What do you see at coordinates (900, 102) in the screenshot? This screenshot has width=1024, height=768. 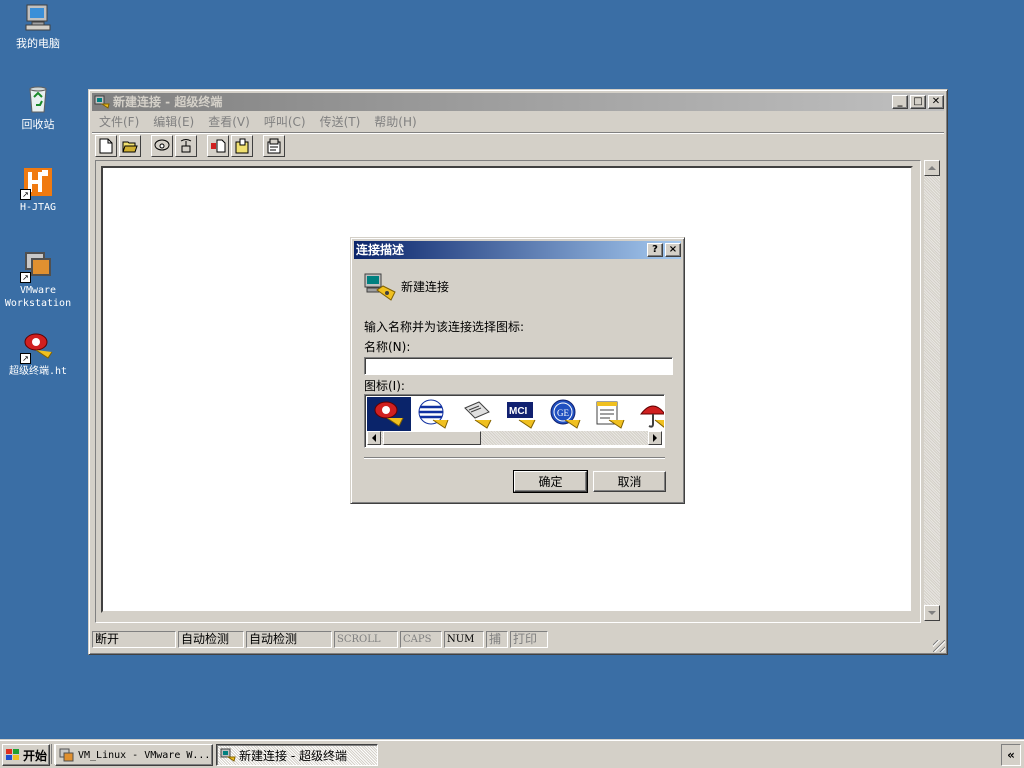 I see `minimize-button: _` at bounding box center [900, 102].